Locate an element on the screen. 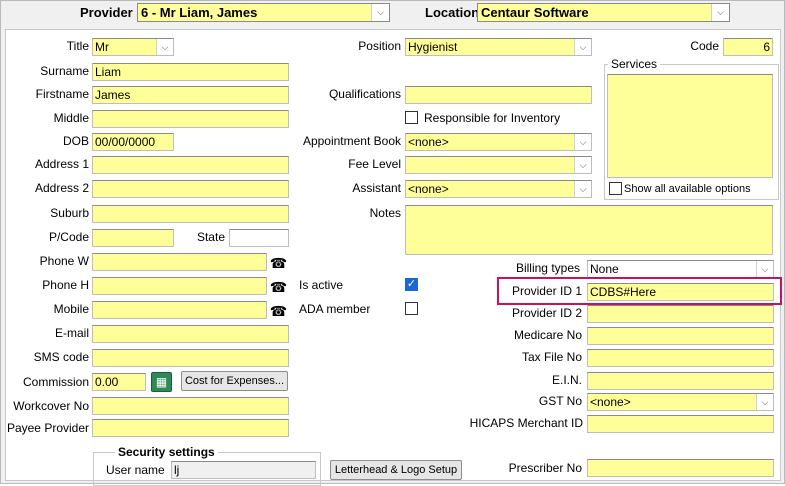  location-select: Centaur Software ⌵ is located at coordinates (603, 12).